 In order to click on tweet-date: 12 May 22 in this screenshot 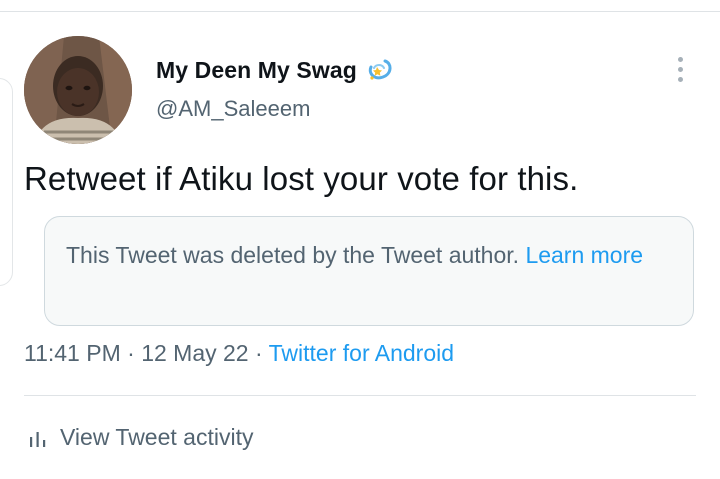, I will do `click(194, 353)`.